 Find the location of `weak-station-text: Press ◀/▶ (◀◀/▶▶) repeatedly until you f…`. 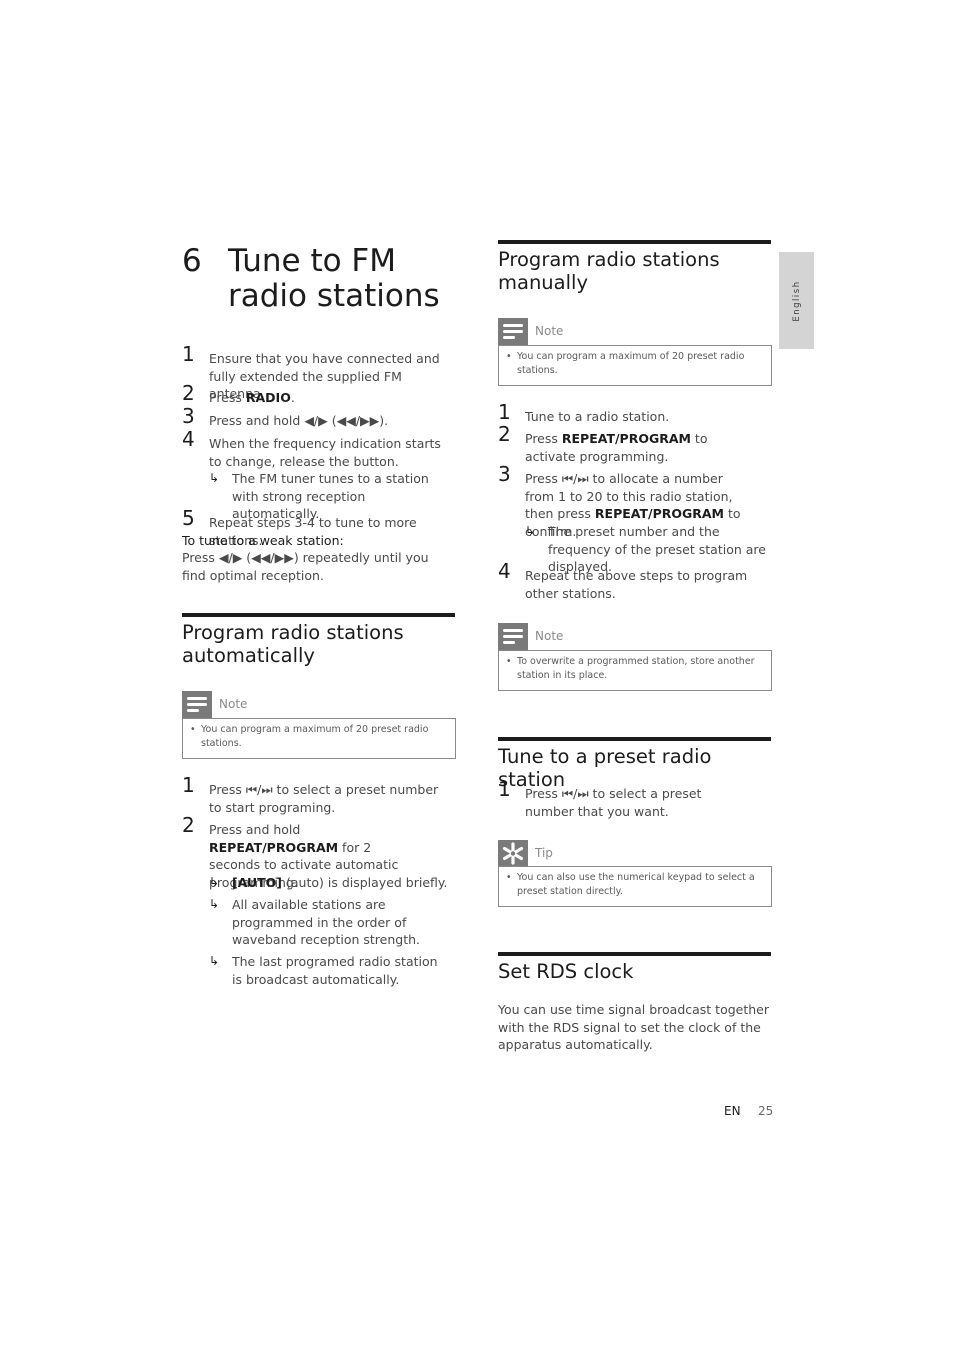

weak-station-text: Press ◀/▶ (◀◀/▶▶) repeatedly until you f… is located at coordinates (305, 566).